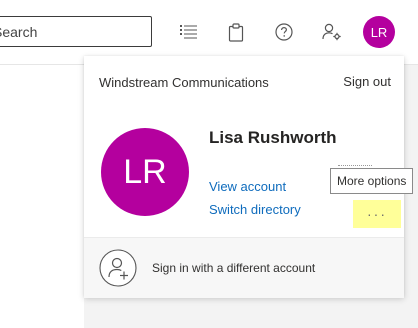 The width and height of the screenshot is (418, 328). Describe the element at coordinates (379, 32) in the screenshot. I see `account-avatar-button: LR` at that location.